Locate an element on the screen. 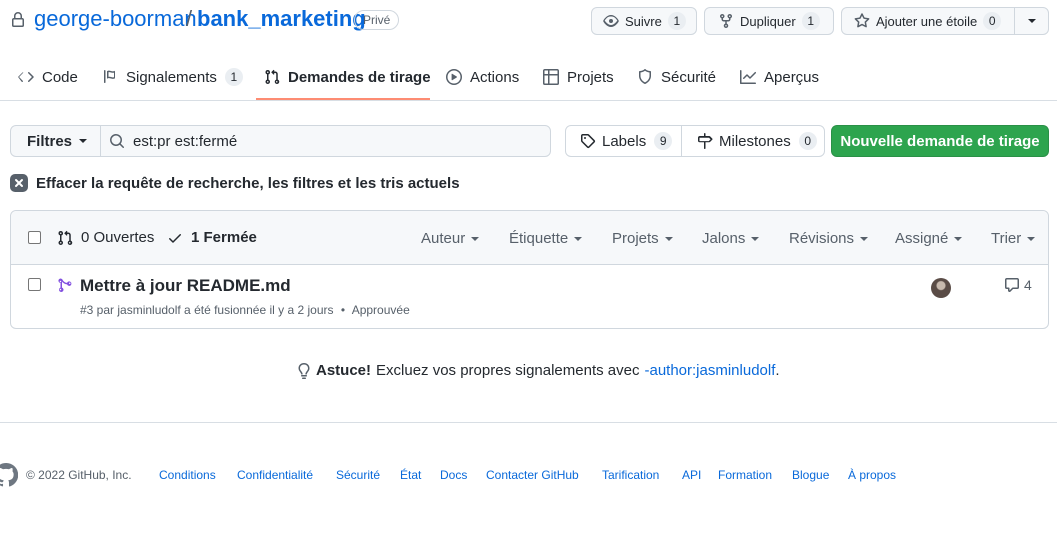 The image size is (1057, 535). shield-icon is located at coordinates (645, 77).